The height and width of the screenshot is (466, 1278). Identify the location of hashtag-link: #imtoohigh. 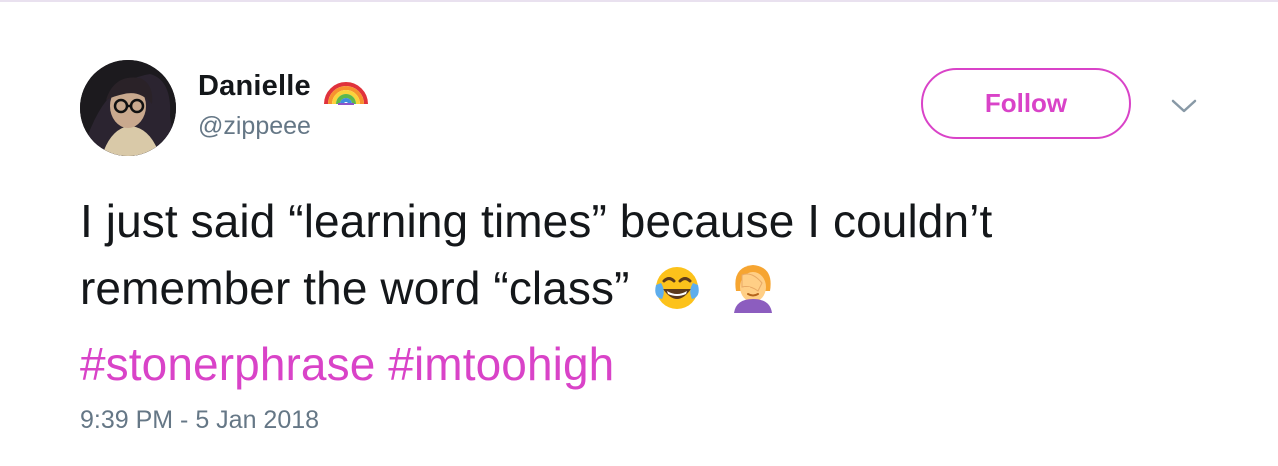
(501, 364).